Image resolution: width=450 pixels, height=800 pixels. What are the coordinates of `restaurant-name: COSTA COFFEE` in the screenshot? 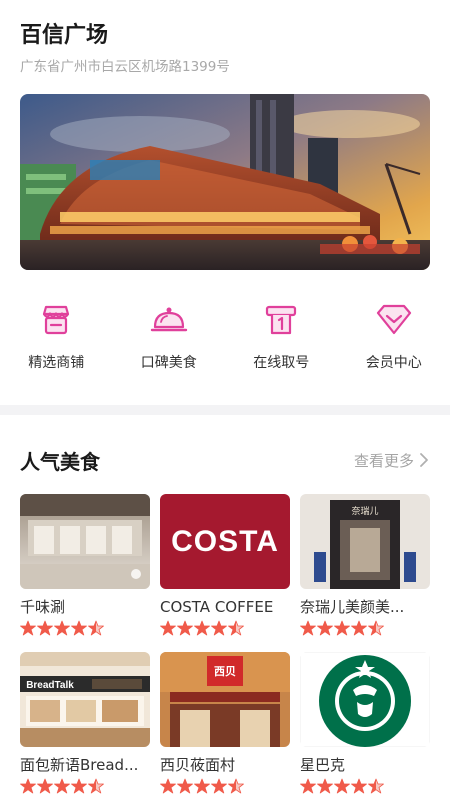 It's located at (217, 607).